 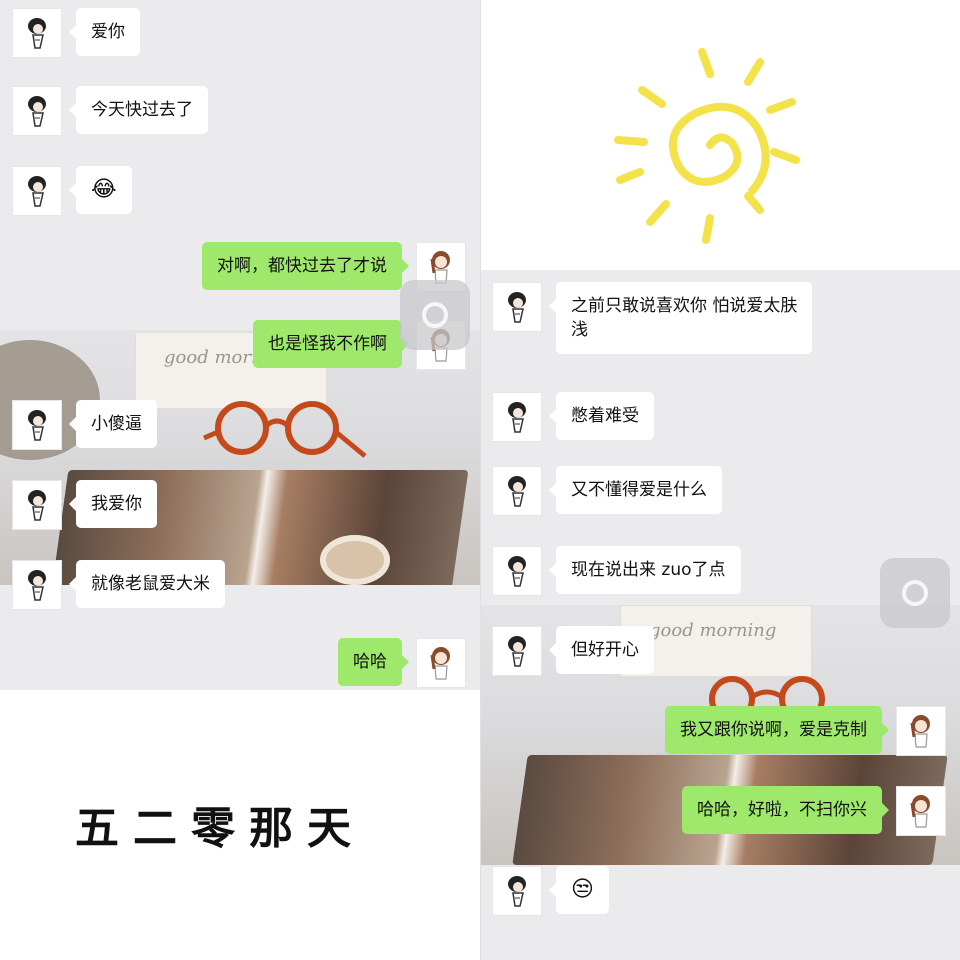 What do you see at coordinates (331, 344) in the screenshot?
I see `message-bubble: 也是怪我不作啊` at bounding box center [331, 344].